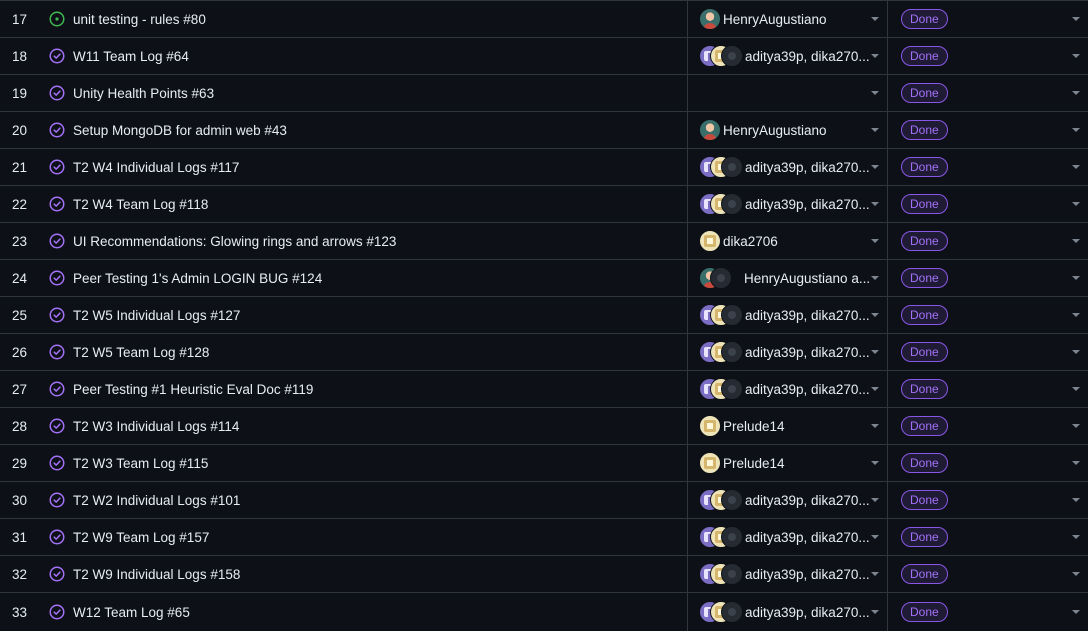 This screenshot has height=631, width=1088. What do you see at coordinates (143, 93) in the screenshot?
I see `issue-title-link: Unity Health Points #63` at bounding box center [143, 93].